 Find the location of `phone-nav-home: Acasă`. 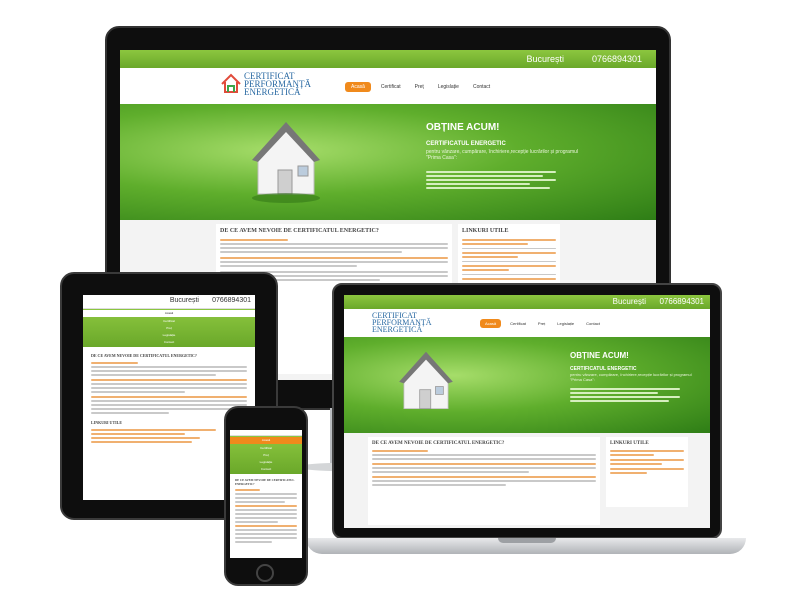

phone-nav-home: Acasă is located at coordinates (266, 440).